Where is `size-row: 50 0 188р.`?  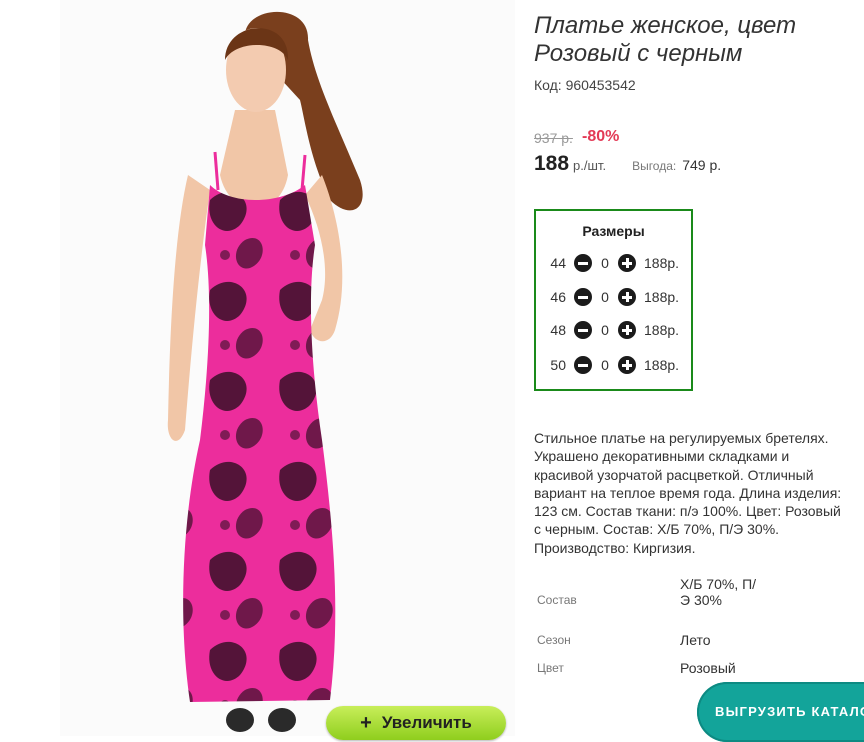 size-row: 50 0 188р. is located at coordinates (613, 365).